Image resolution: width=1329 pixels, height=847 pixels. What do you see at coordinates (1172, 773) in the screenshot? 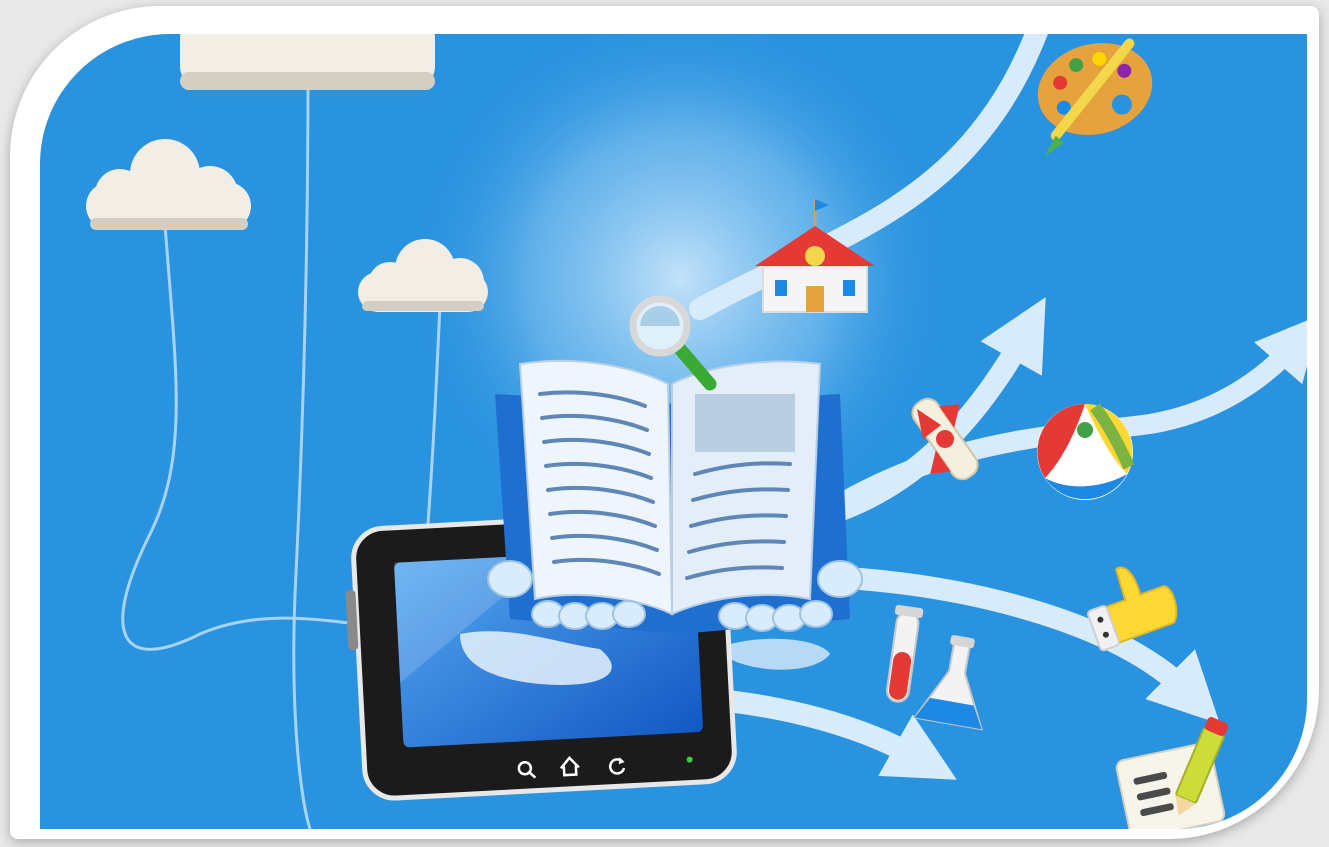
I see `note-pencil-icon` at bounding box center [1172, 773].